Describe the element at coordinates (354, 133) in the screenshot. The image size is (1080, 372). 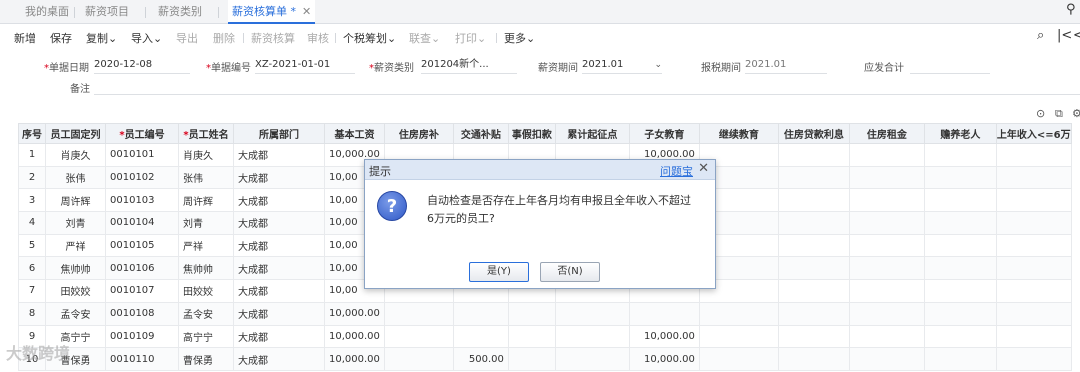
I see `col-salary: 基本工资` at that location.